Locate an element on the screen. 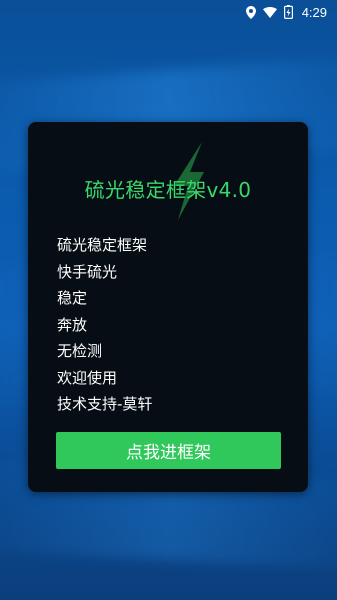 This screenshot has height=600, width=337. list-item: 奔放 is located at coordinates (72, 324).